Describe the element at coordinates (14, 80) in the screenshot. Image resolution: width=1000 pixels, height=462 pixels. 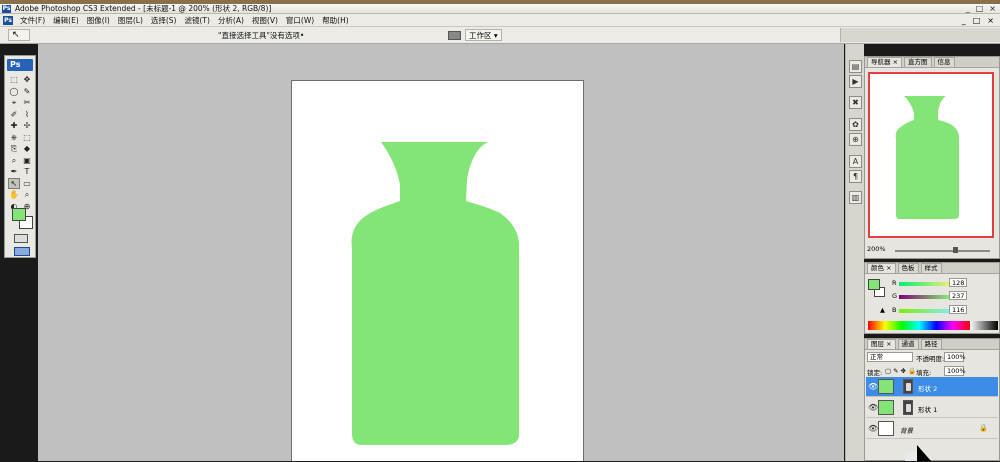
I see `marquee-tool-icon: ⬚` at that location.